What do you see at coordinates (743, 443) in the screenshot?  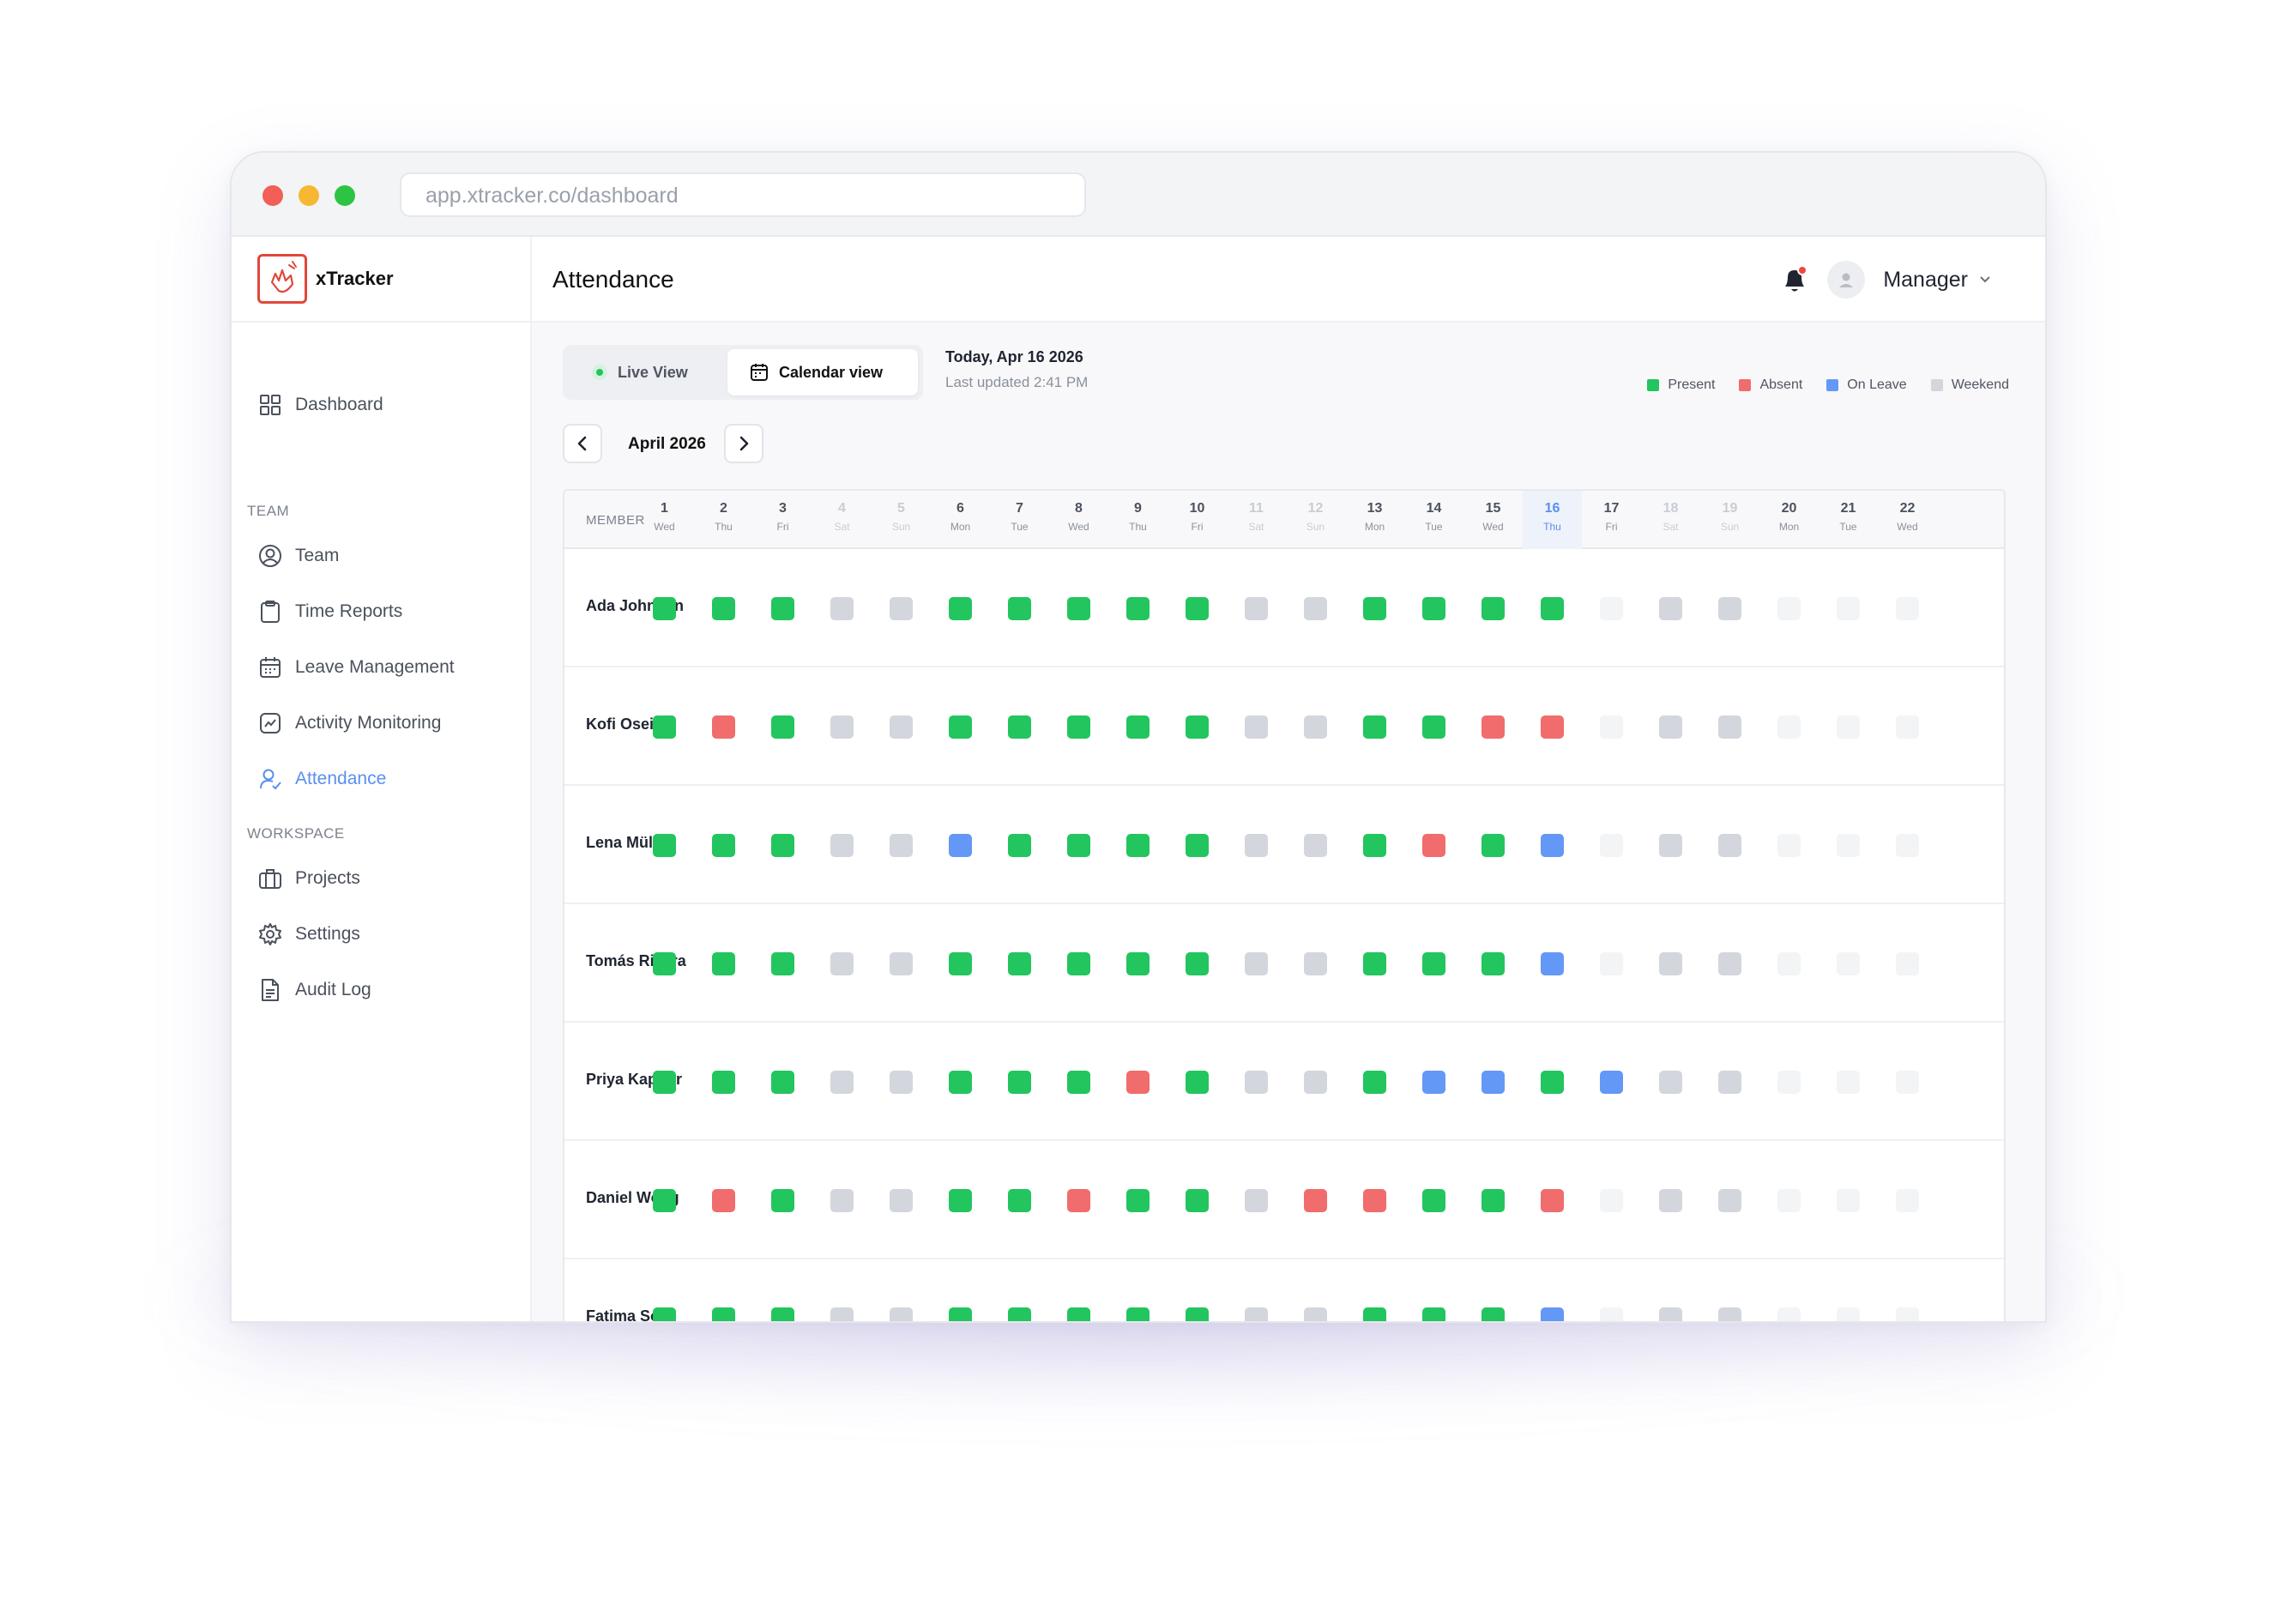 I see `next-month-button` at bounding box center [743, 443].